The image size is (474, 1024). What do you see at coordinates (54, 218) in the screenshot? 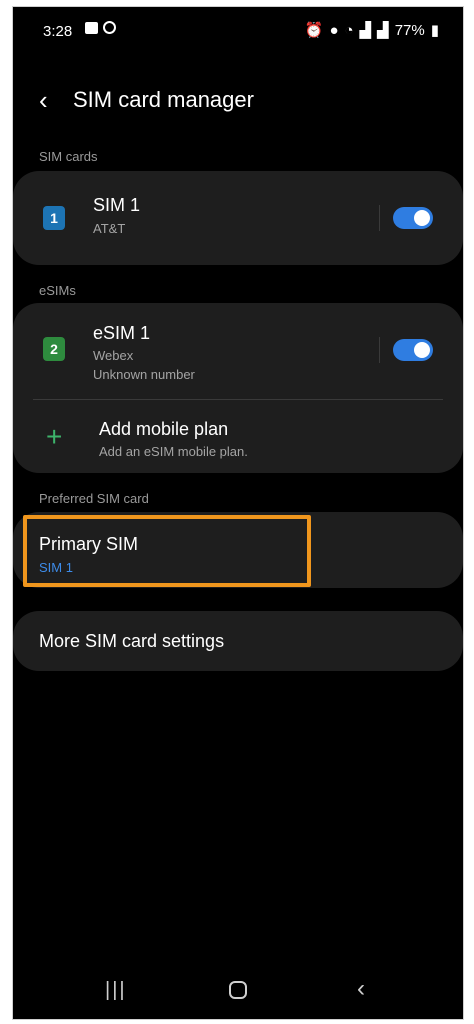
I see `sim-card-icon: 1` at bounding box center [54, 218].